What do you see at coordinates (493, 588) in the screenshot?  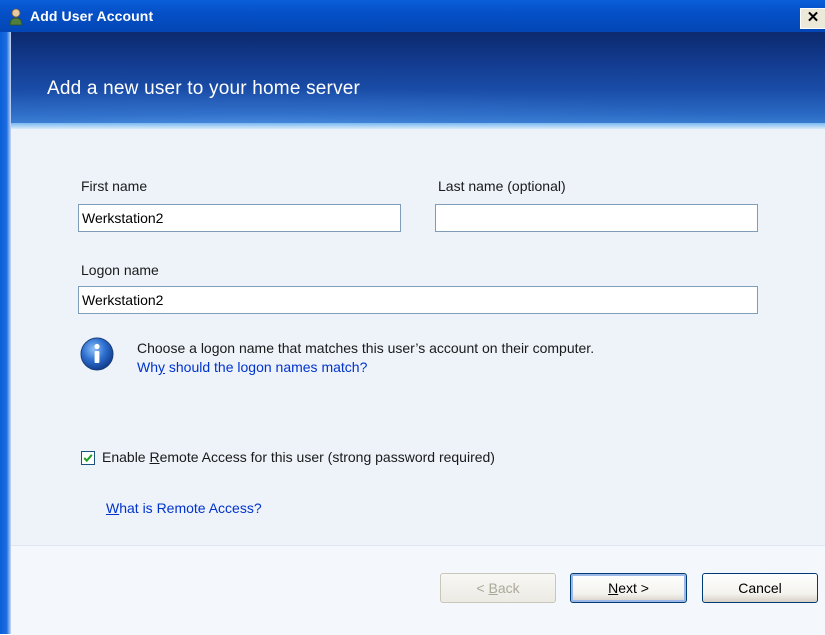 I see `button-accelerator: B` at bounding box center [493, 588].